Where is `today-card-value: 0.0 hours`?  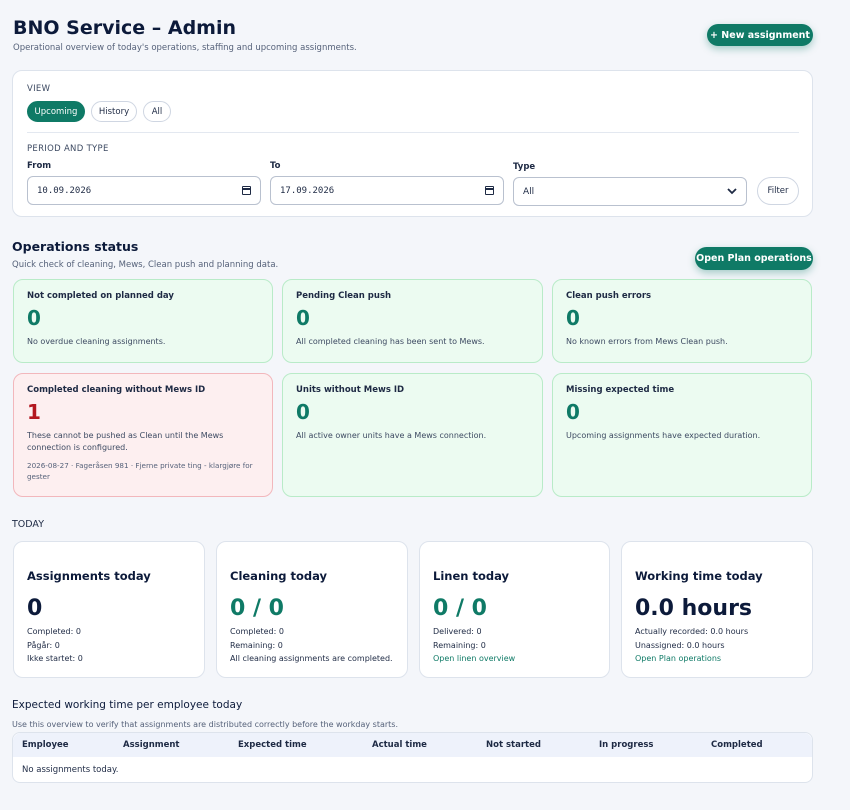 today-card-value: 0.0 hours is located at coordinates (694, 608).